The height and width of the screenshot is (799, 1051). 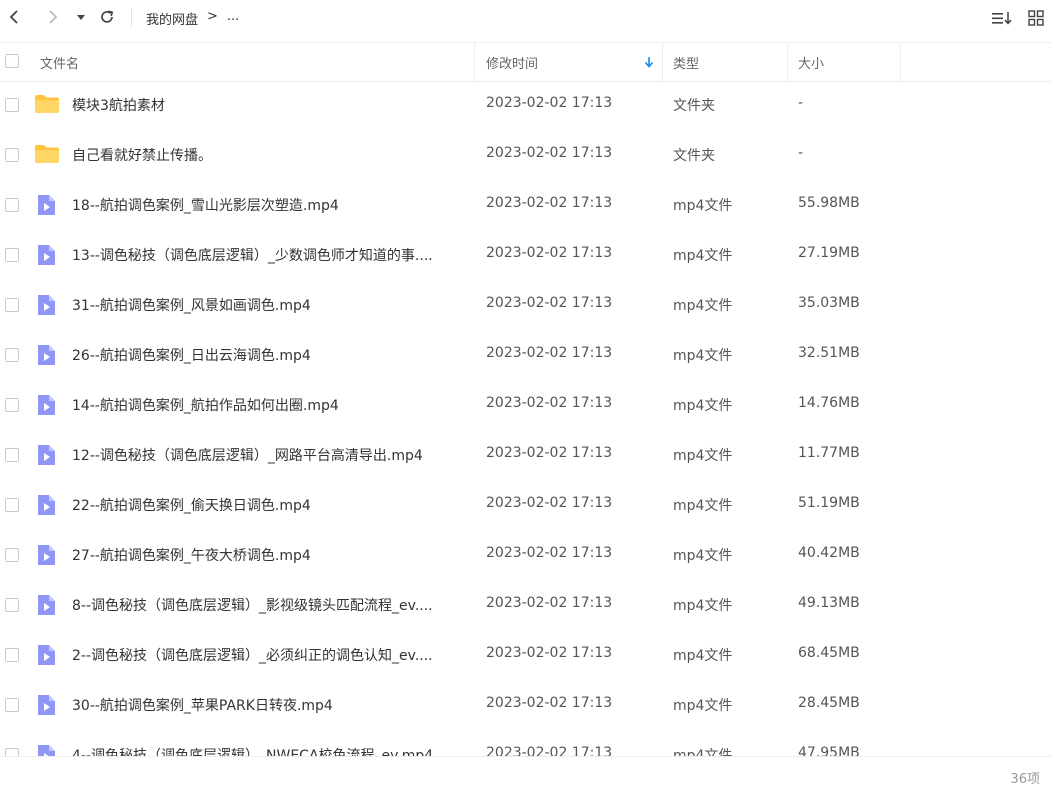 I want to click on folder-icon, so click(x=47, y=105).